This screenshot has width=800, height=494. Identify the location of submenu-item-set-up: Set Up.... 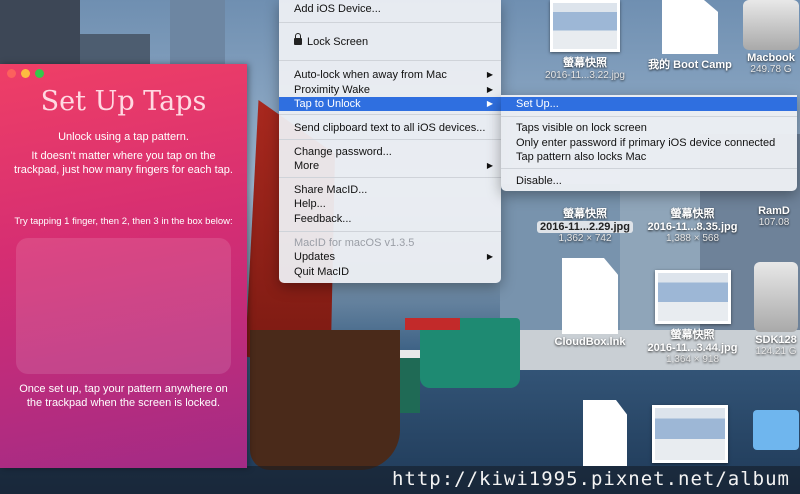
(649, 104).